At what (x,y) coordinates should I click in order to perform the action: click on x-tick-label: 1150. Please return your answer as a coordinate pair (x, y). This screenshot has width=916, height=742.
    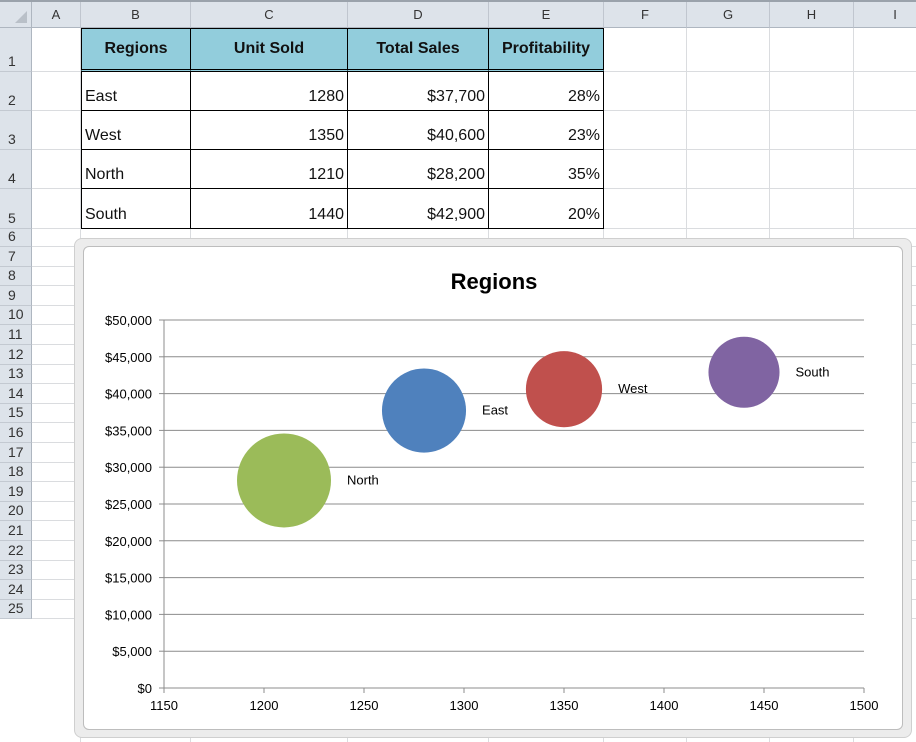
    Looking at the image, I should click on (164, 705).